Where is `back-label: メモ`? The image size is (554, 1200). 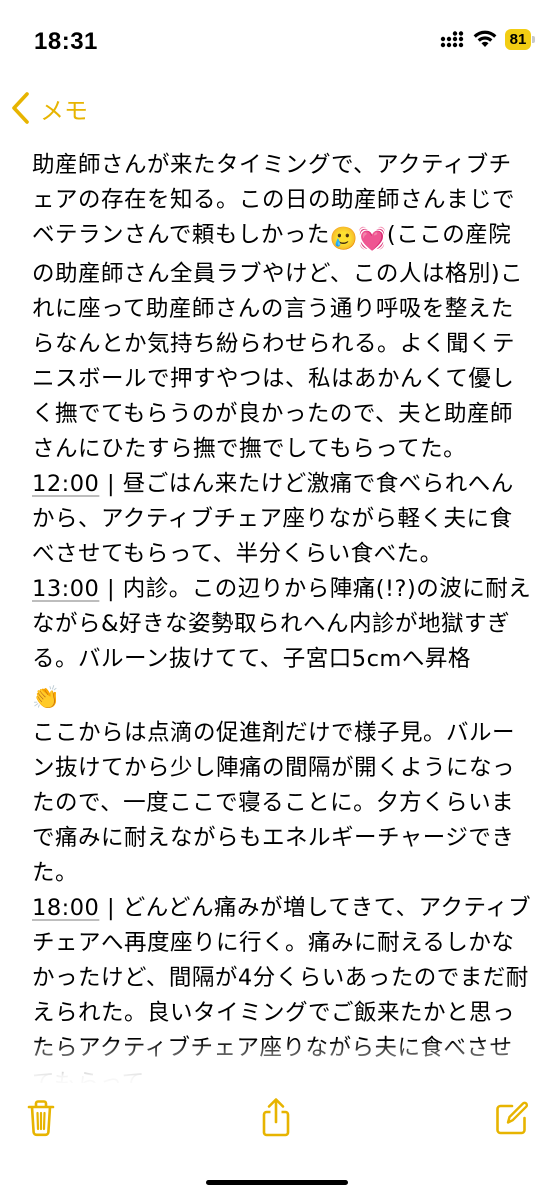
back-label: メモ is located at coordinates (64, 110).